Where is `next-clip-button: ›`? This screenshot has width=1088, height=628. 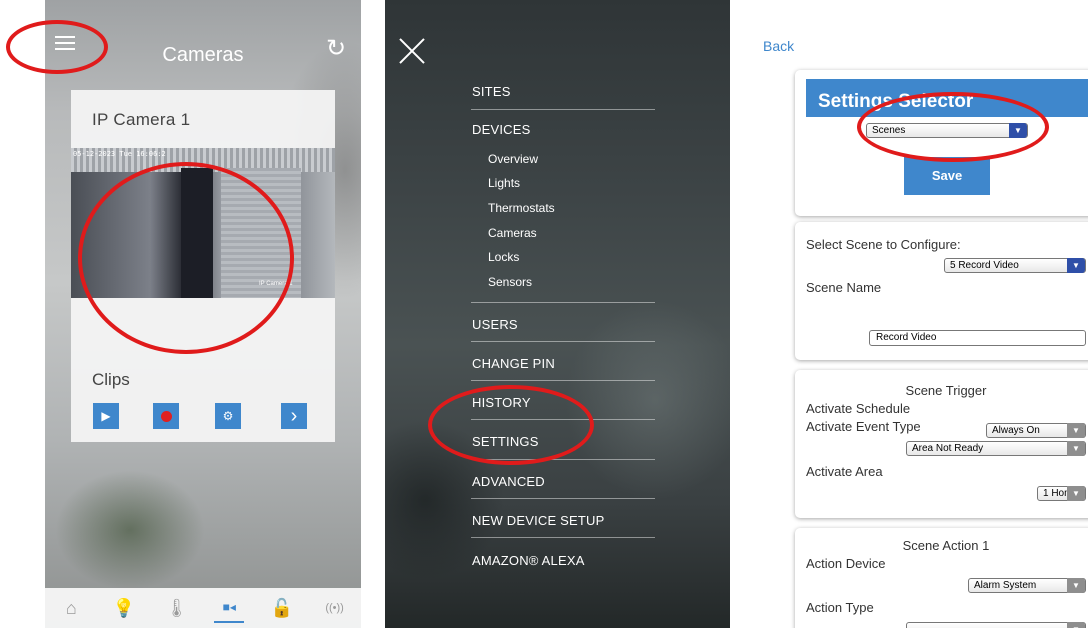
next-clip-button: › is located at coordinates (294, 416).